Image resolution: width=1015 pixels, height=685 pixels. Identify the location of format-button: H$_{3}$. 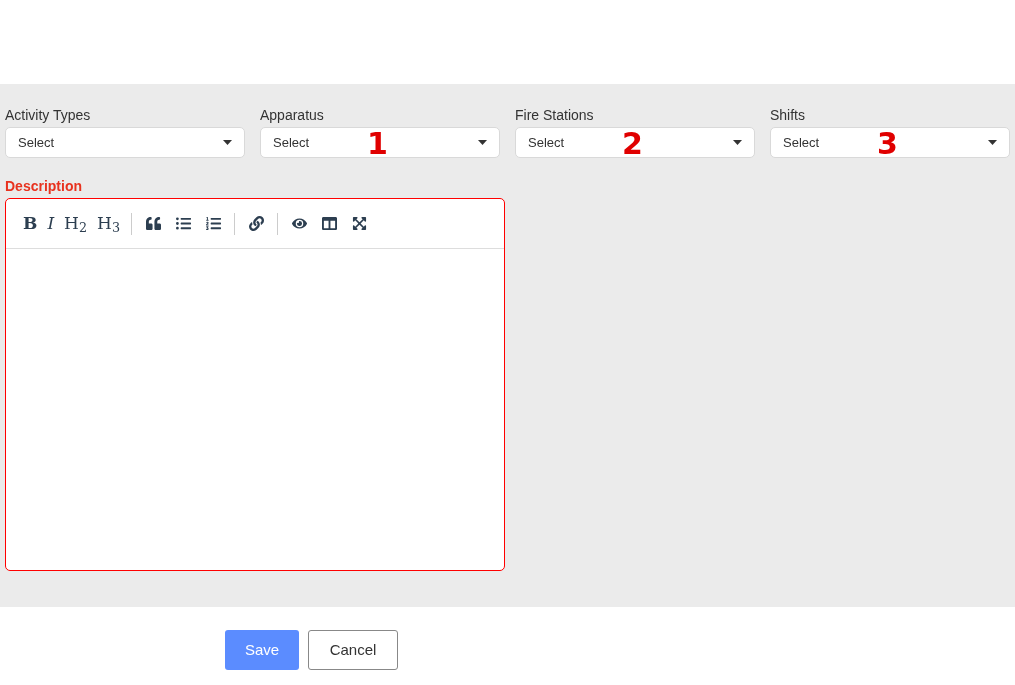
(108, 223).